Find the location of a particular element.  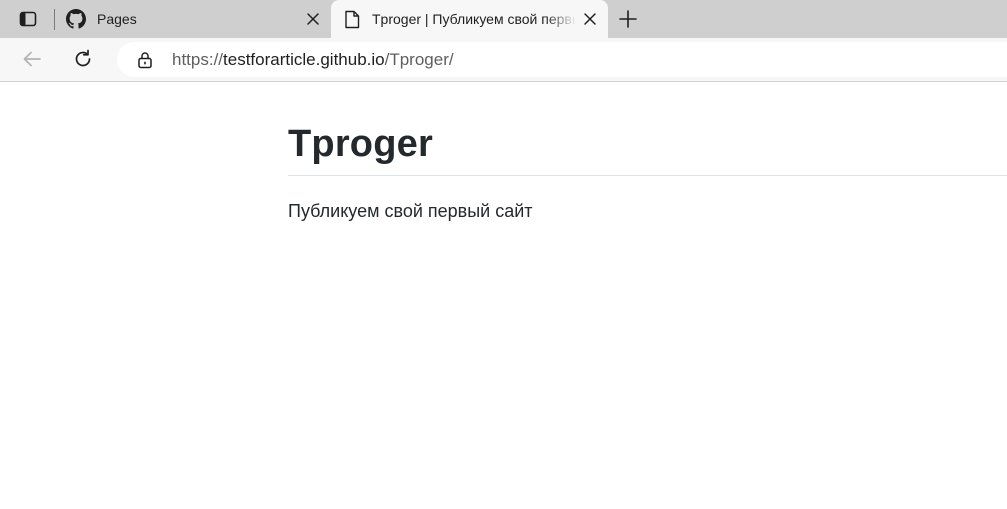

page-icon is located at coordinates (352, 19).